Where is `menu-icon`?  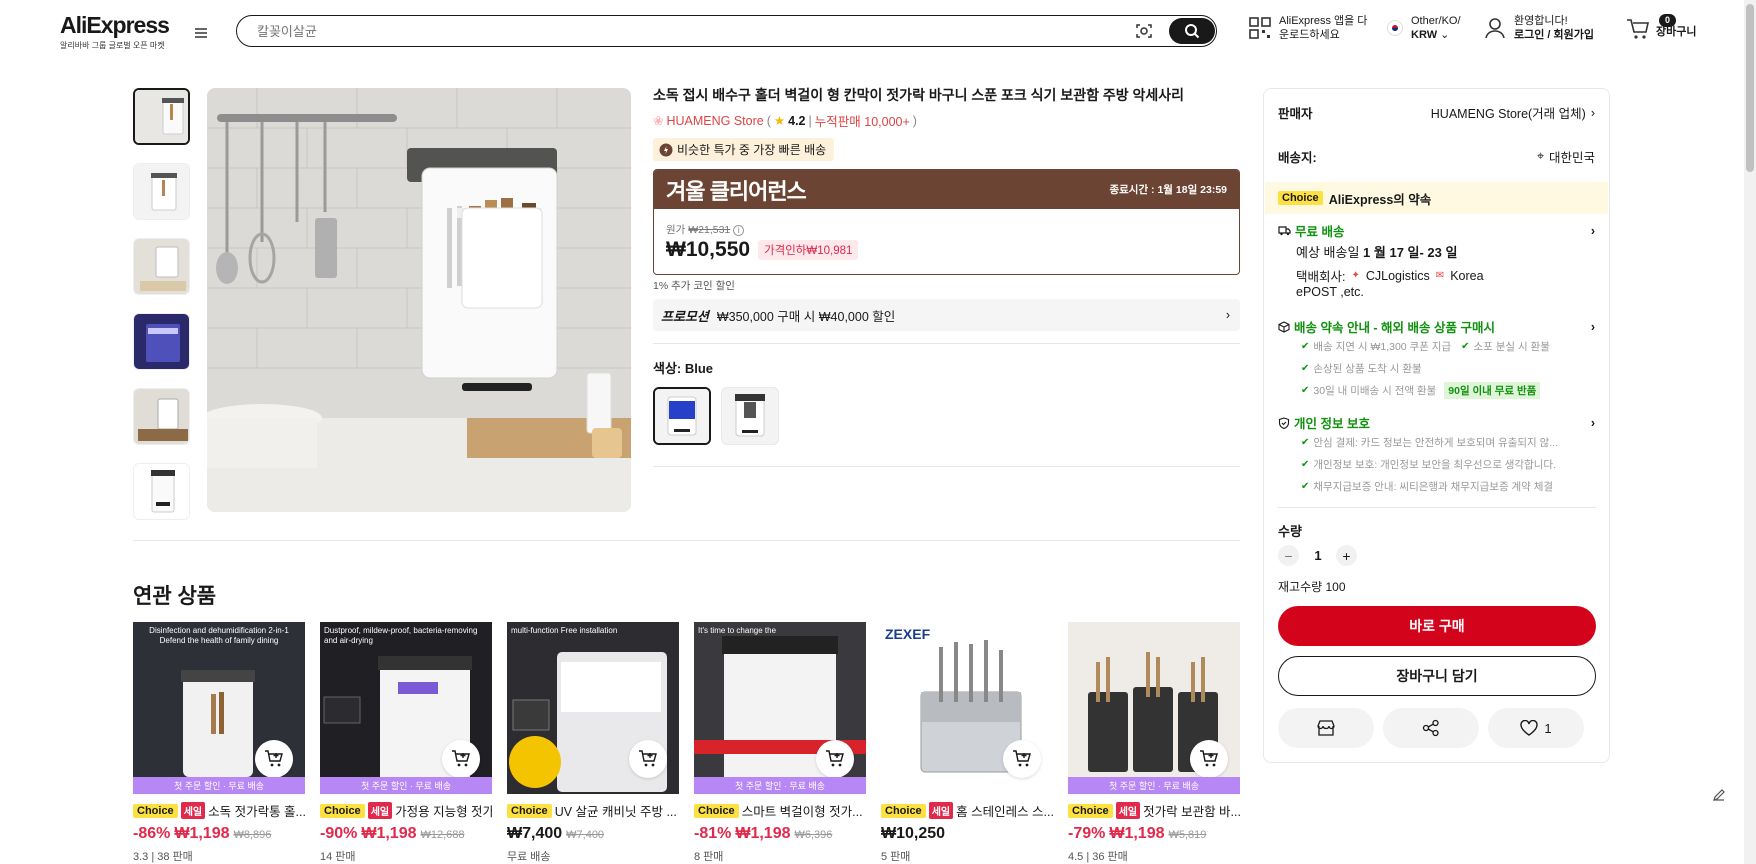 menu-icon is located at coordinates (201, 33).